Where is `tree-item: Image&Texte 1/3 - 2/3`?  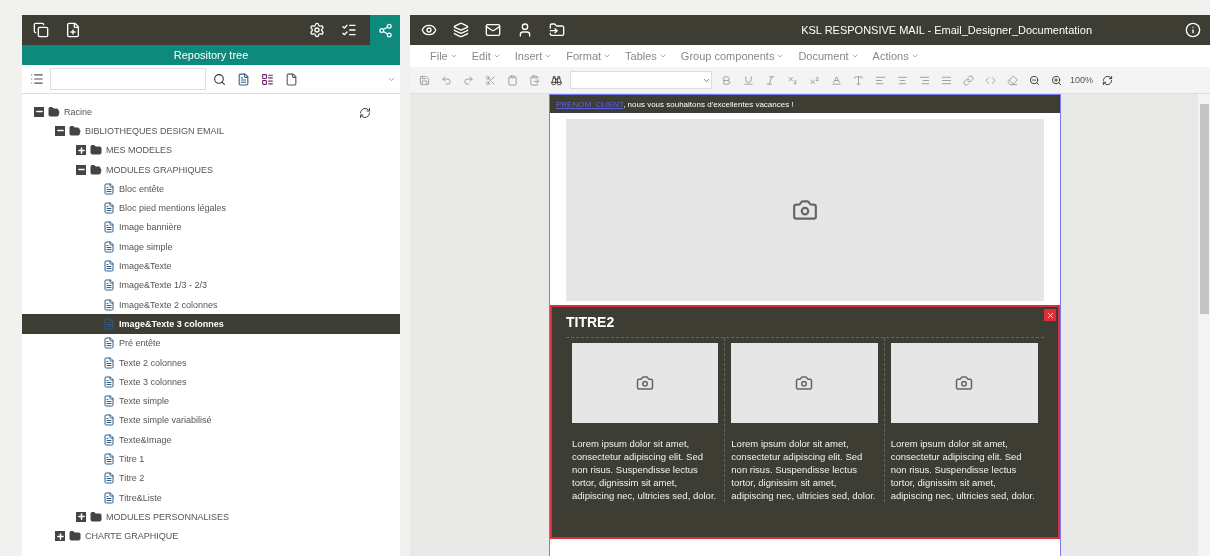
tree-item: Image&Texte 1/3 - 2/3 is located at coordinates (211, 285).